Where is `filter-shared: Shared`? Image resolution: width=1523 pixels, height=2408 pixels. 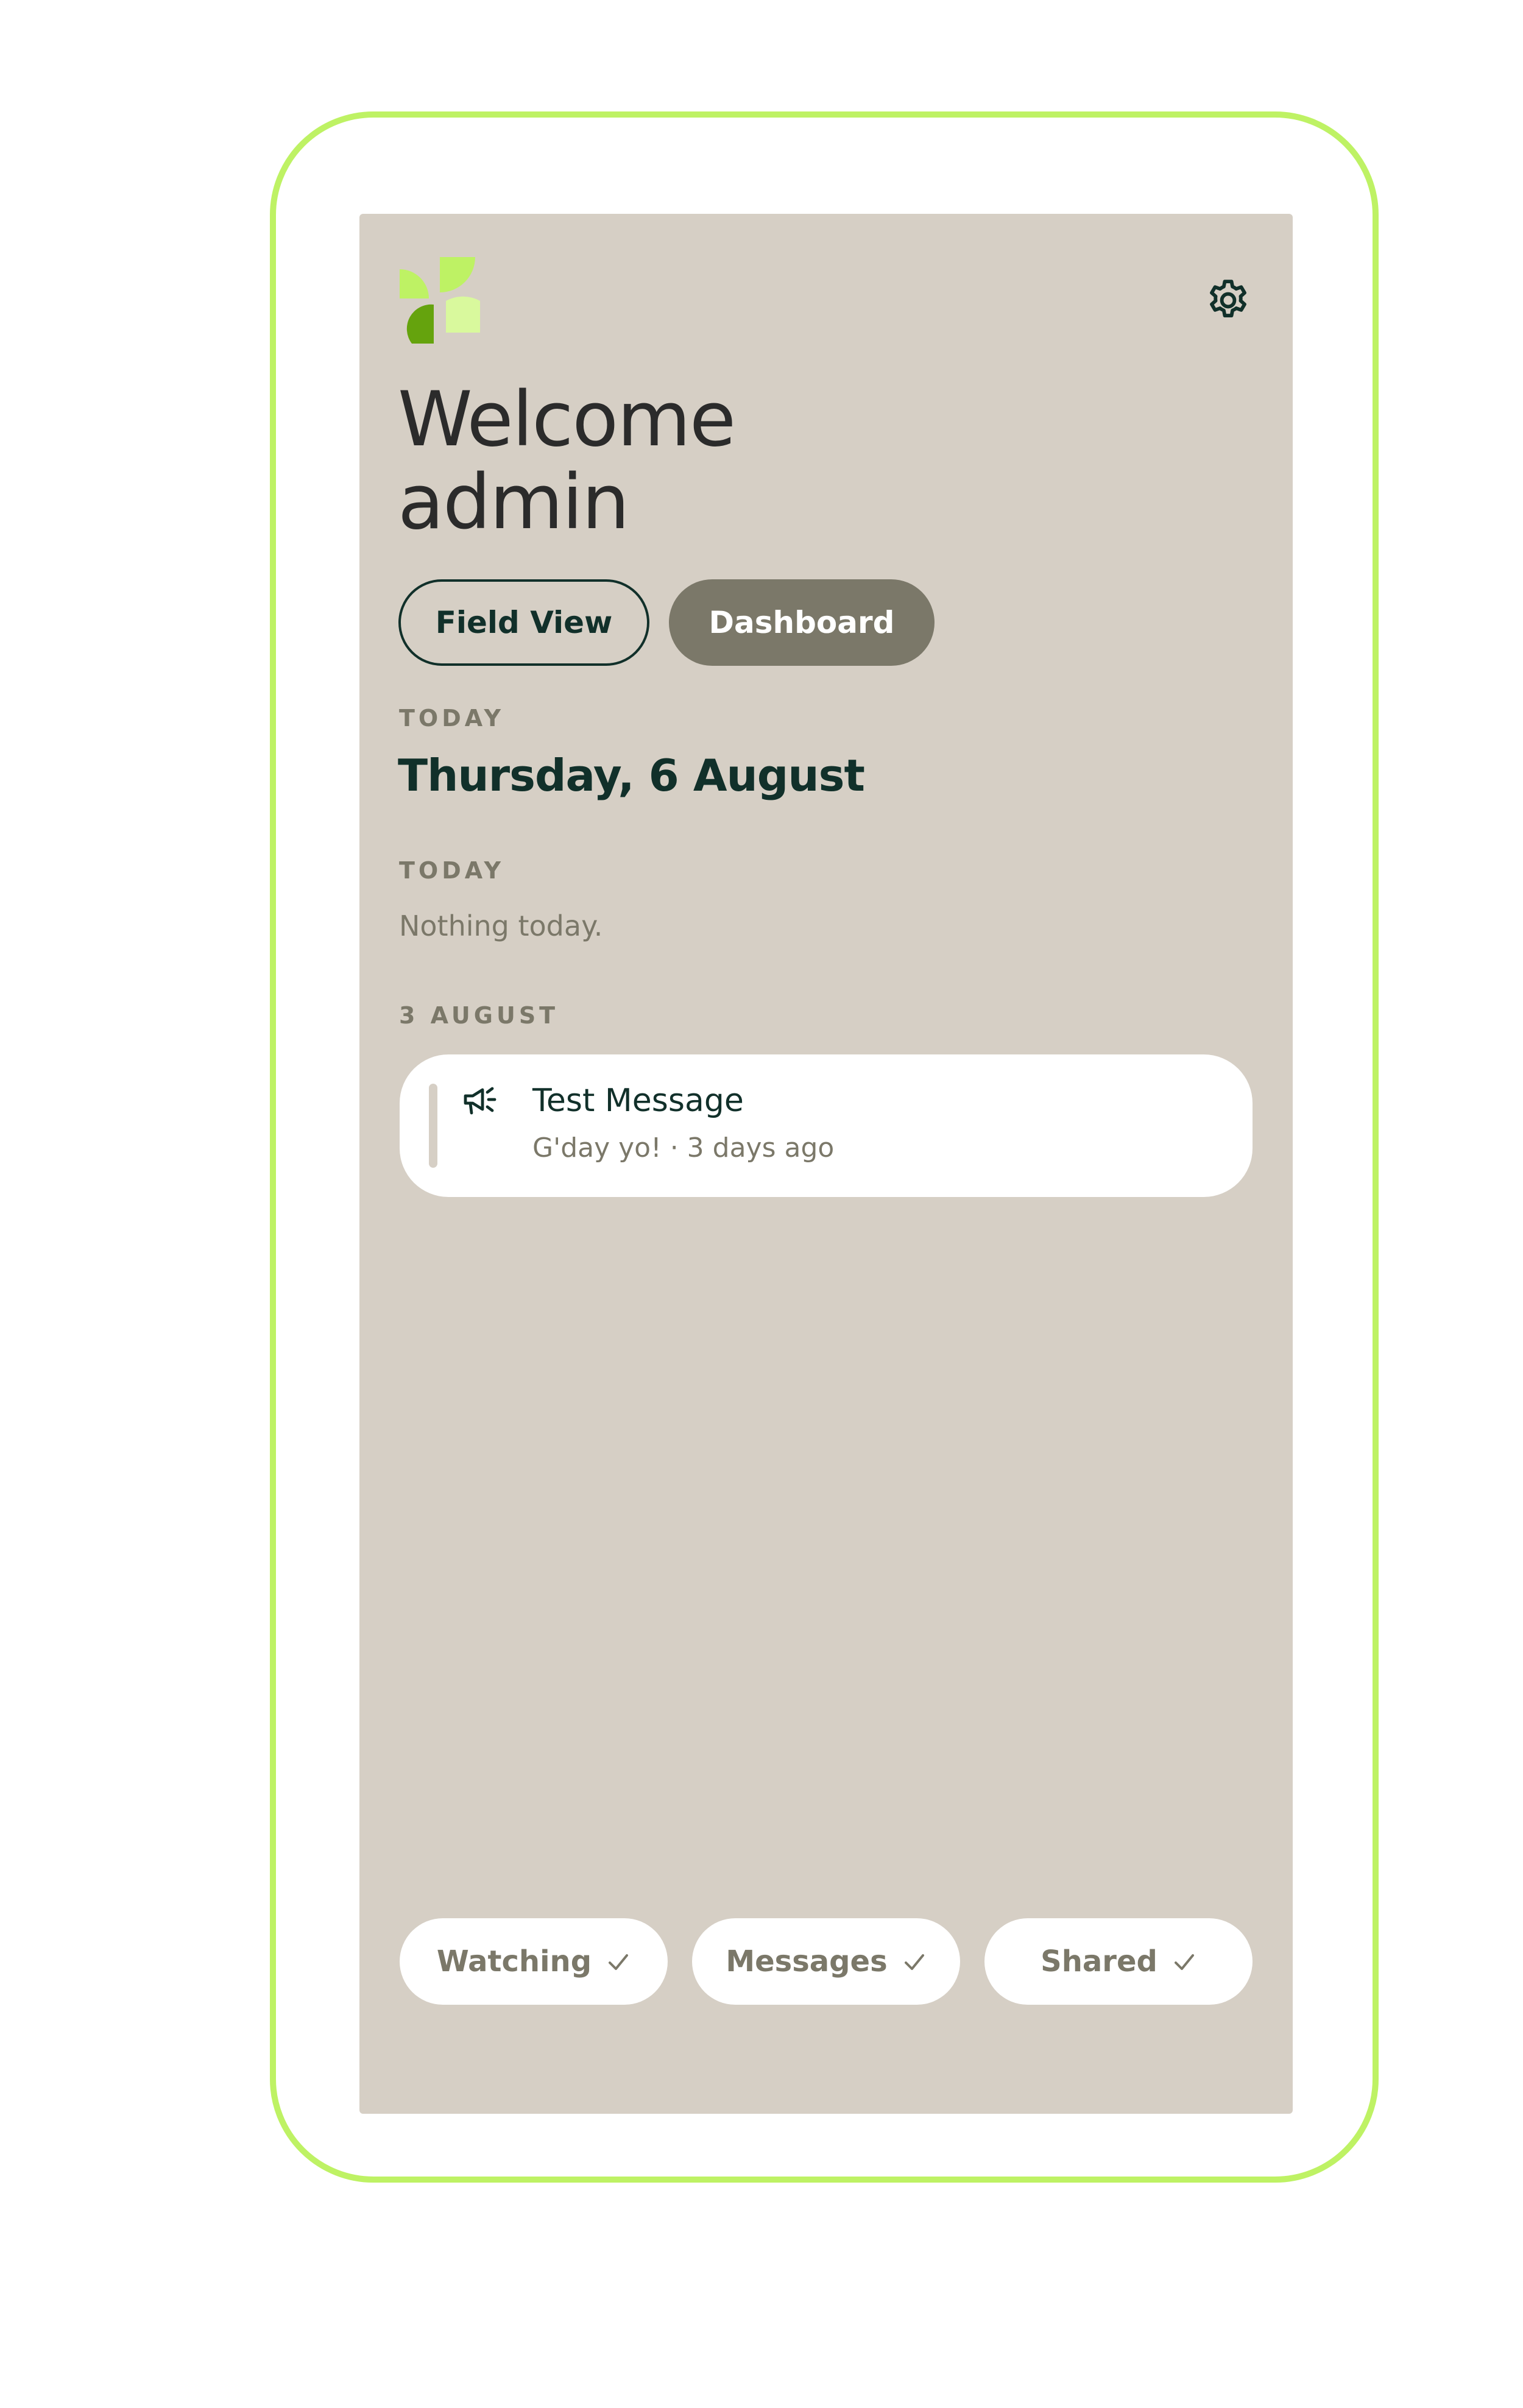
filter-shared: Shared is located at coordinates (1118, 1961).